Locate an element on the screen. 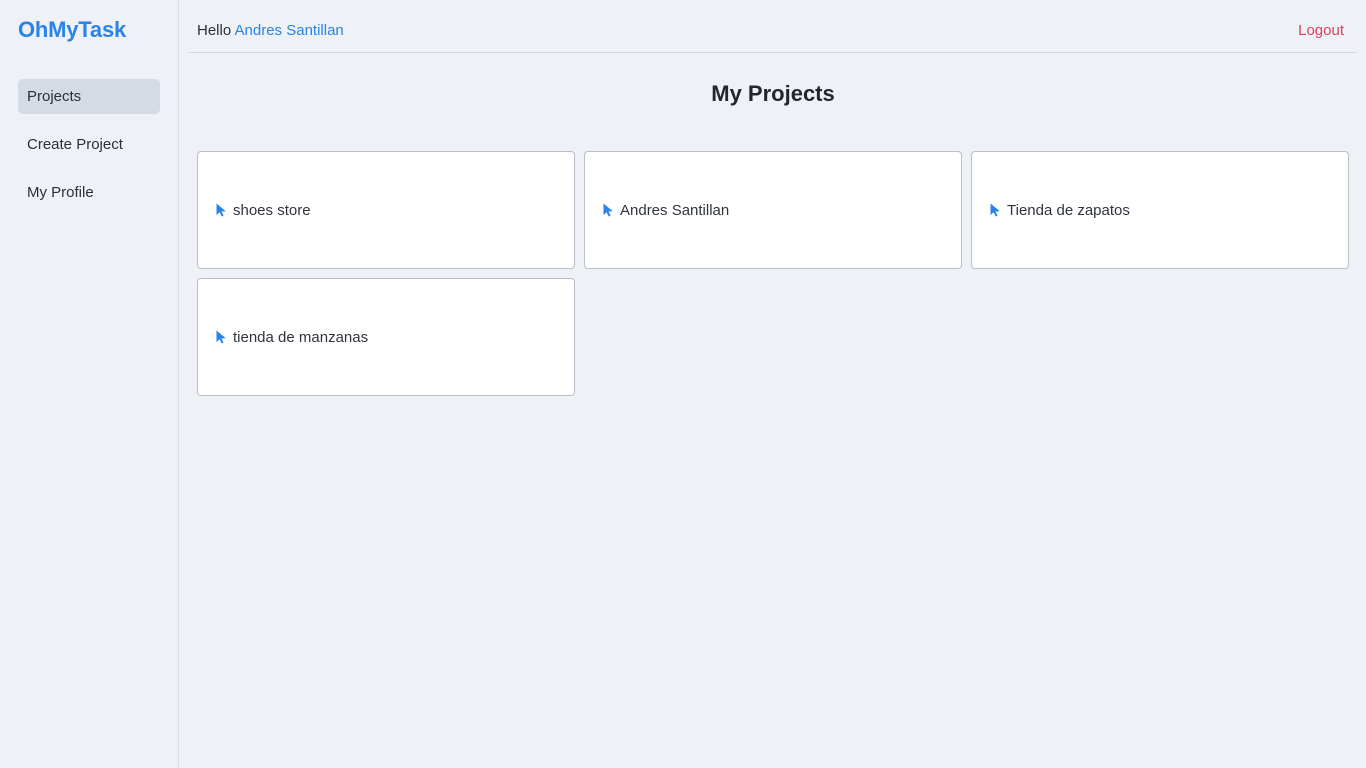  app-logo: OhMyTask is located at coordinates (72, 30).